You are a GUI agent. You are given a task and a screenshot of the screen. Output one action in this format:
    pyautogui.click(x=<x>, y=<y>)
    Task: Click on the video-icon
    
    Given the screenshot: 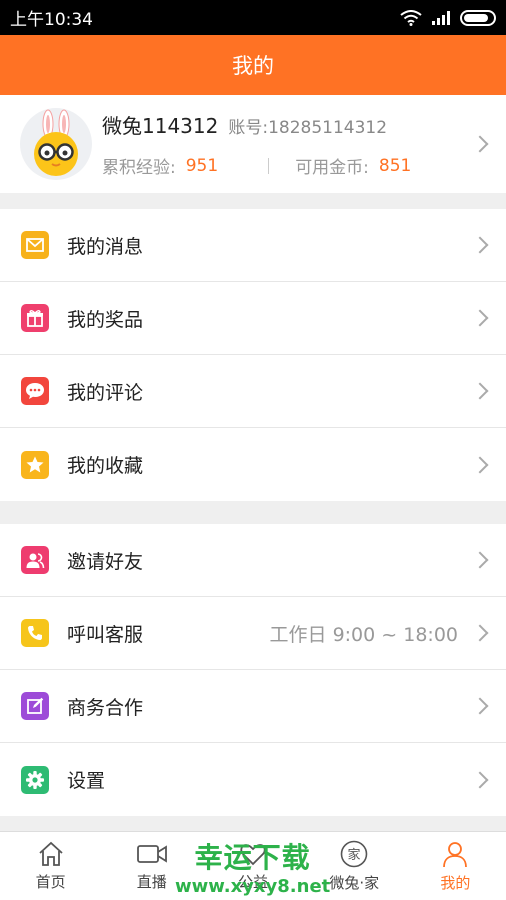 What is the action you would take?
    pyautogui.click(x=151, y=853)
    